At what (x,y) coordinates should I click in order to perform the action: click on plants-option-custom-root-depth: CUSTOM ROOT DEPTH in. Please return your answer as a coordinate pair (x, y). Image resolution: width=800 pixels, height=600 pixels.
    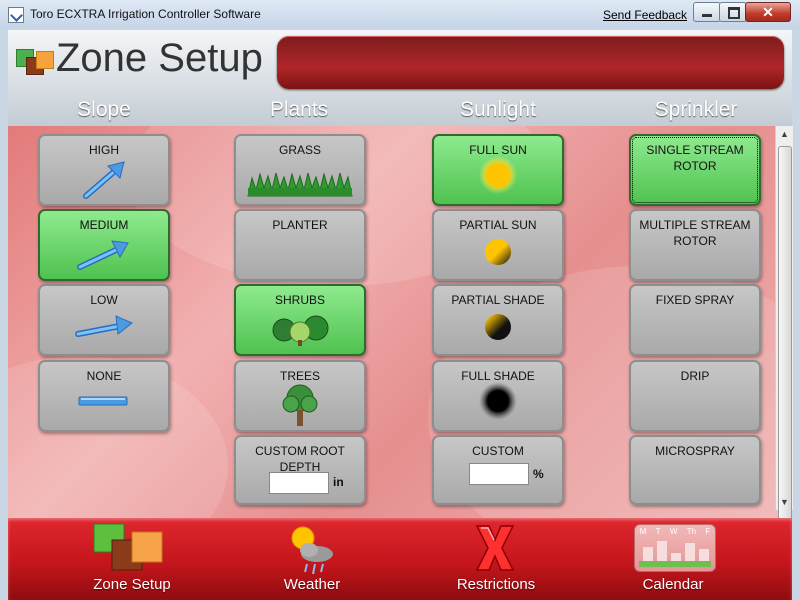
    Looking at the image, I should click on (300, 470).